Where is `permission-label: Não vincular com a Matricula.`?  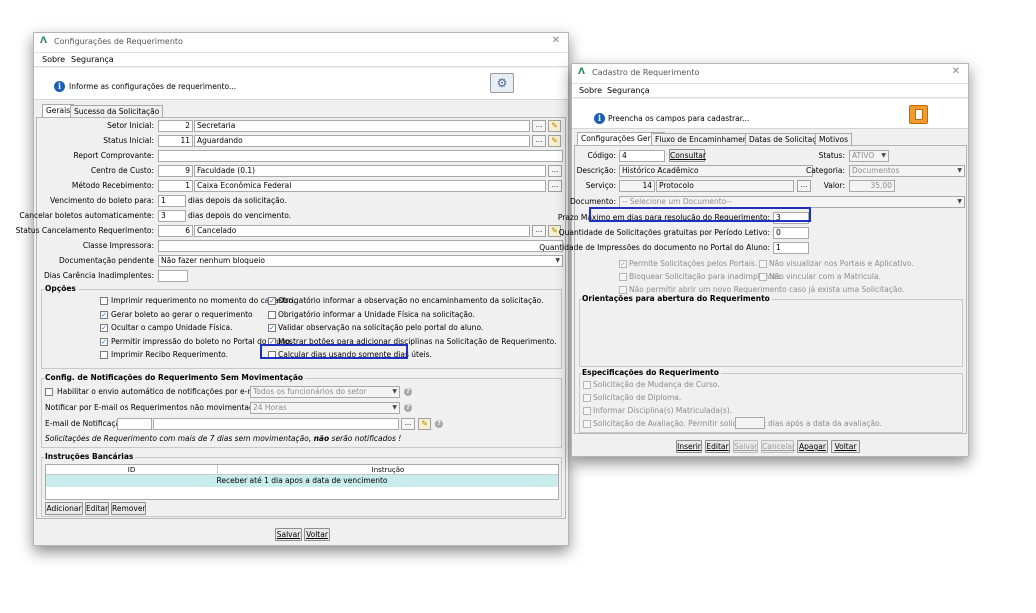 permission-label: Não vincular com a Matricula. is located at coordinates (825, 276).